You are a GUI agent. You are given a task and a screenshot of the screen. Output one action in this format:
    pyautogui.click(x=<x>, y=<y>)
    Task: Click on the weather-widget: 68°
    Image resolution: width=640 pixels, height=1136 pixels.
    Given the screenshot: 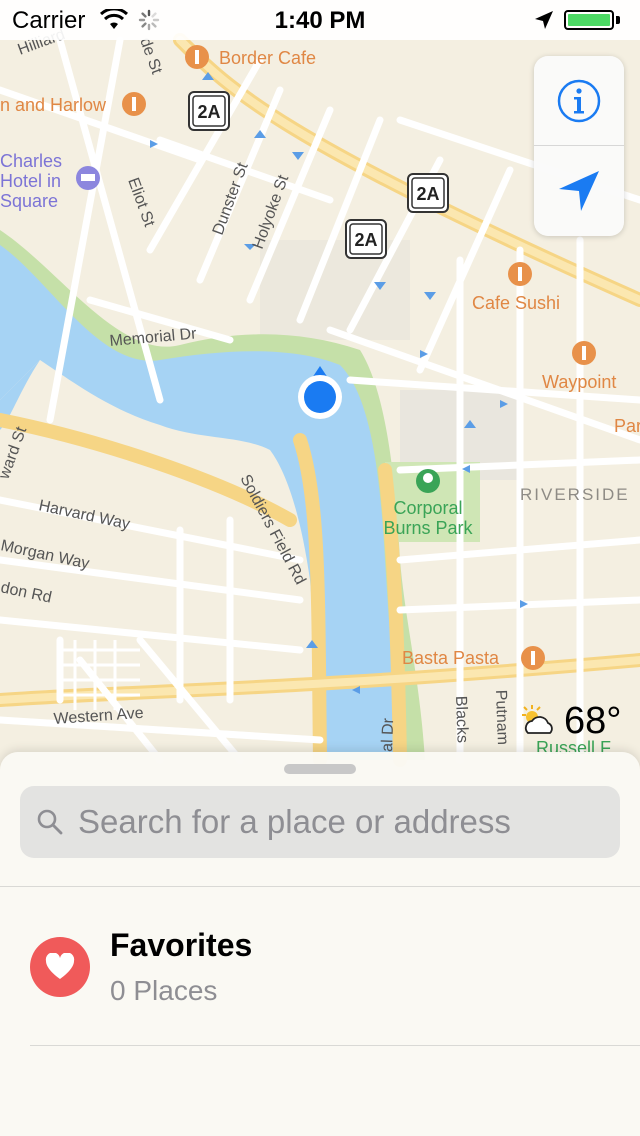 What is the action you would take?
    pyautogui.click(x=576, y=721)
    